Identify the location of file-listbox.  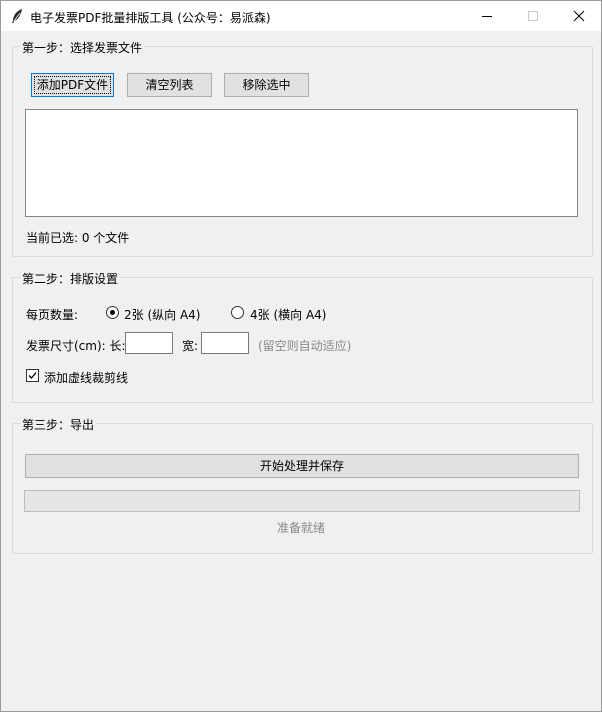
(301, 163).